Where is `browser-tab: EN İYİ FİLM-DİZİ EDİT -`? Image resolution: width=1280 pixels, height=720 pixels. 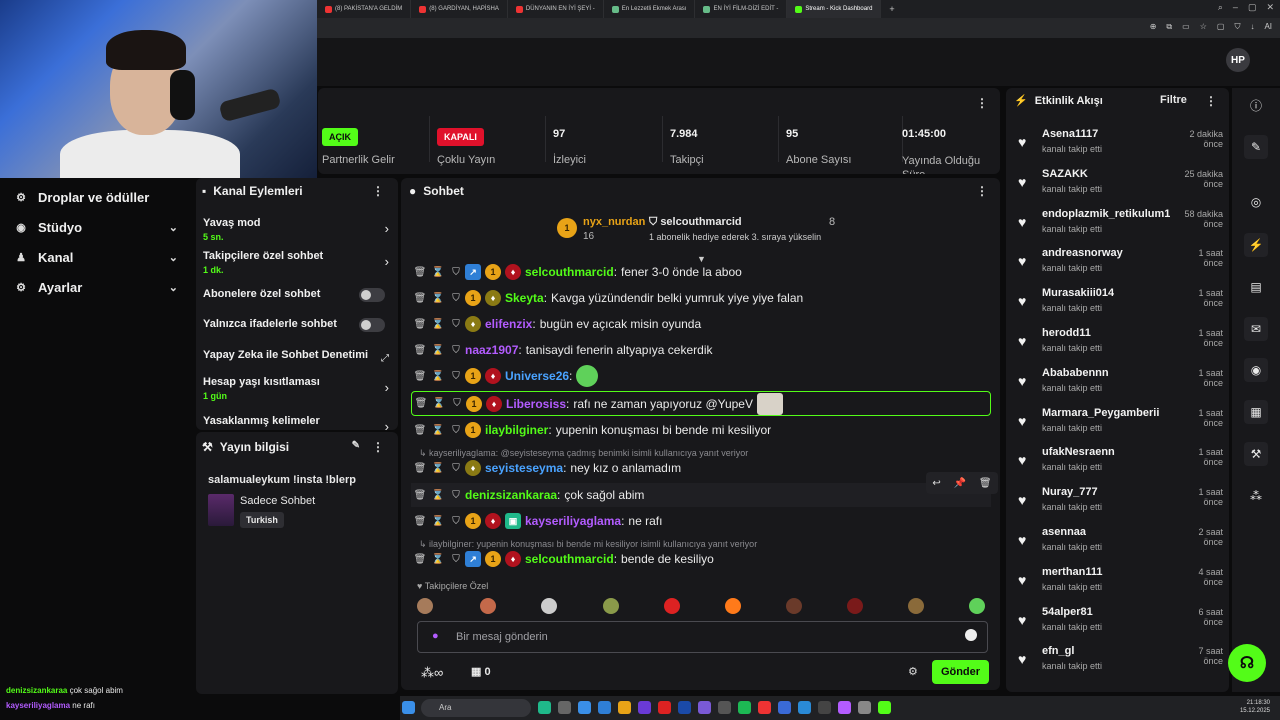
browser-tab: EN İYİ FİLM-DİZİ EDİT - is located at coordinates (741, 9).